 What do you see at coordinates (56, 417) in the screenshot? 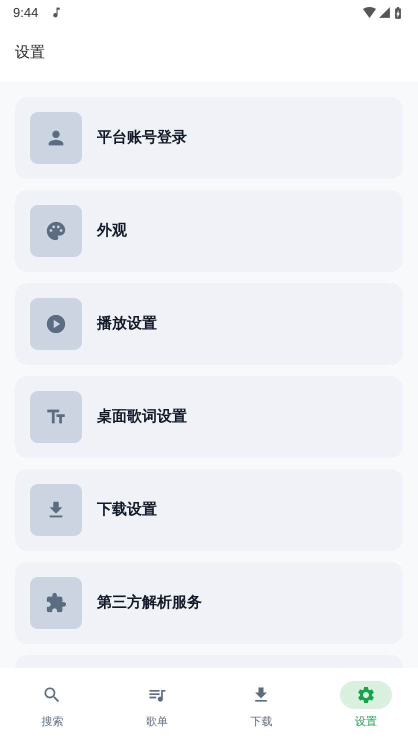
I see `text-size-icon` at bounding box center [56, 417].